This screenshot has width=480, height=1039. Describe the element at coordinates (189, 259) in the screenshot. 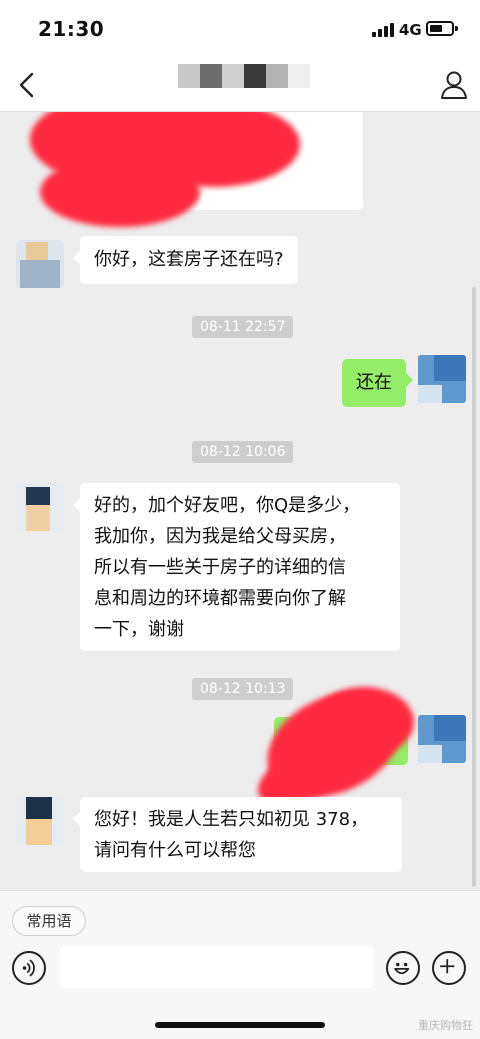

I see `message-text: 你好，这套房子还在吗?` at that location.